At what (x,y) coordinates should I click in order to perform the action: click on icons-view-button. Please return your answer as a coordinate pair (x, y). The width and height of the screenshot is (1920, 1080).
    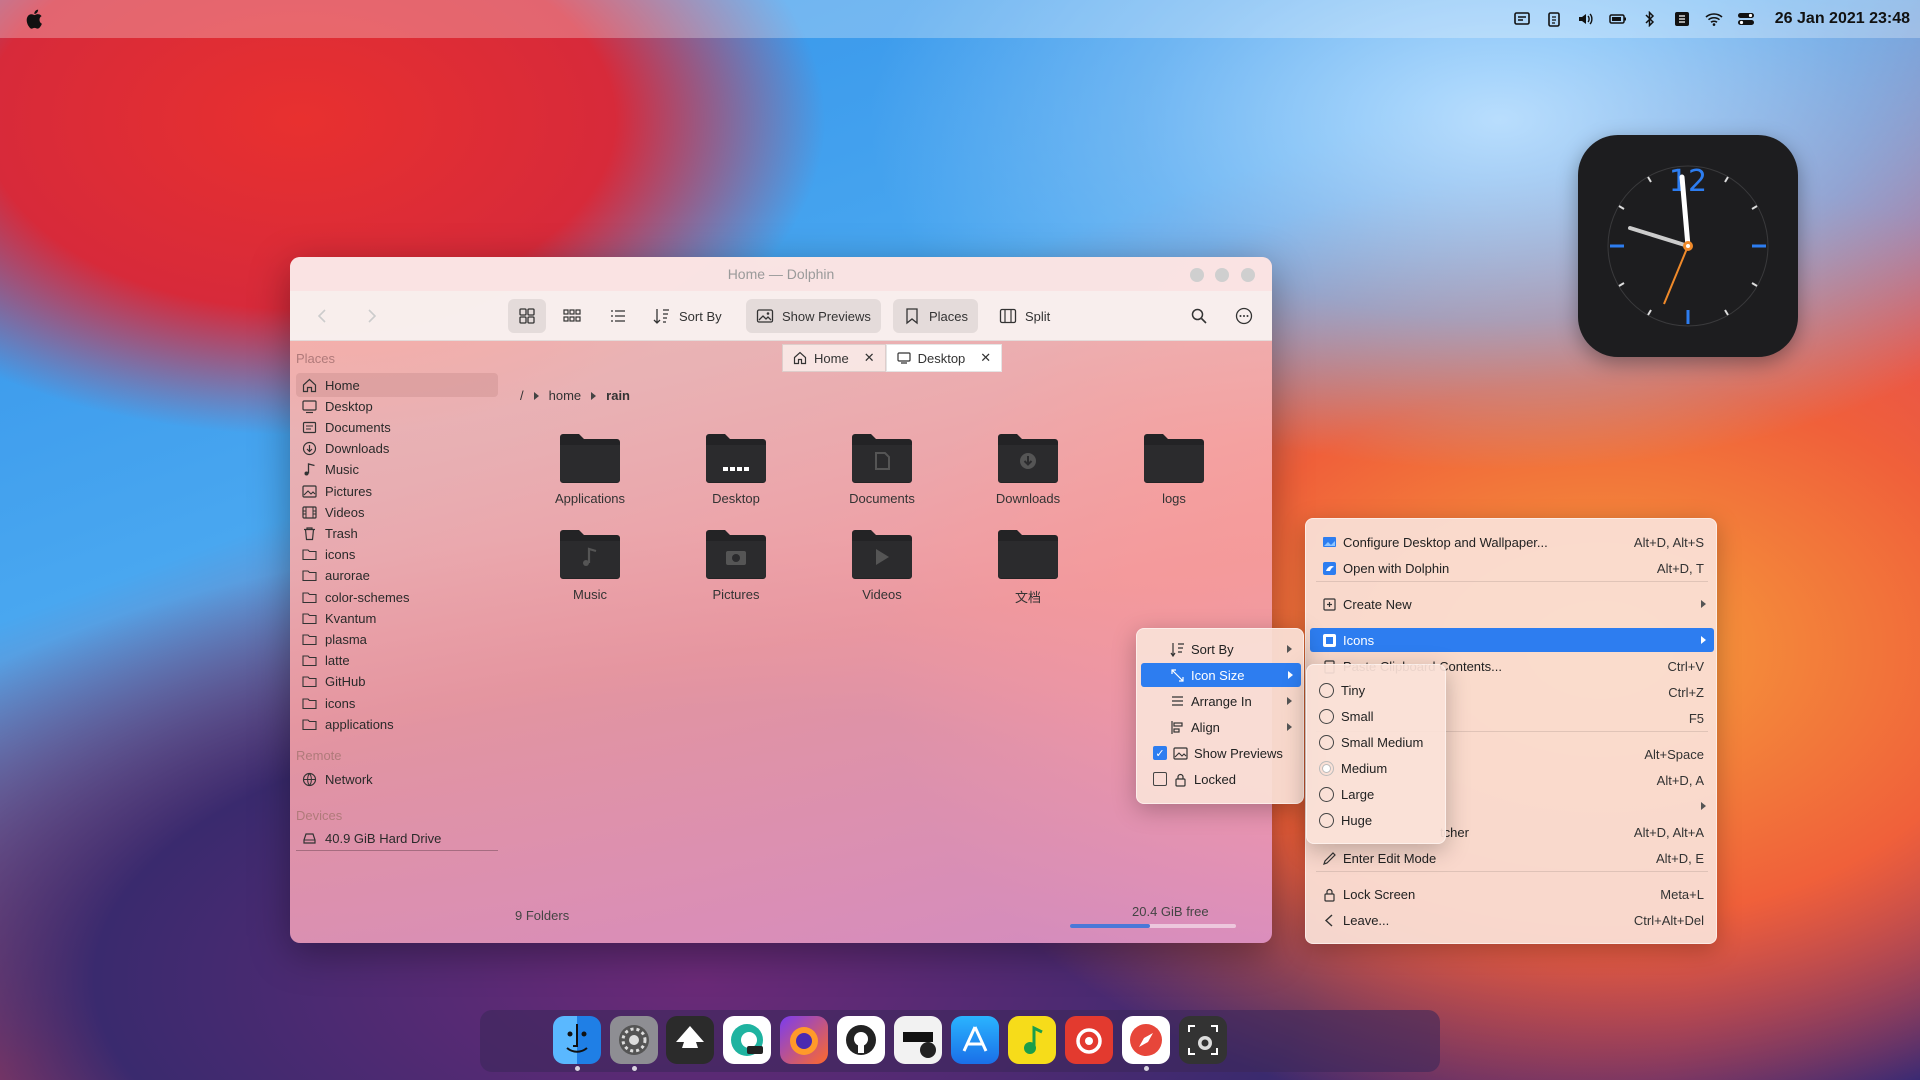
    Looking at the image, I should click on (527, 316).